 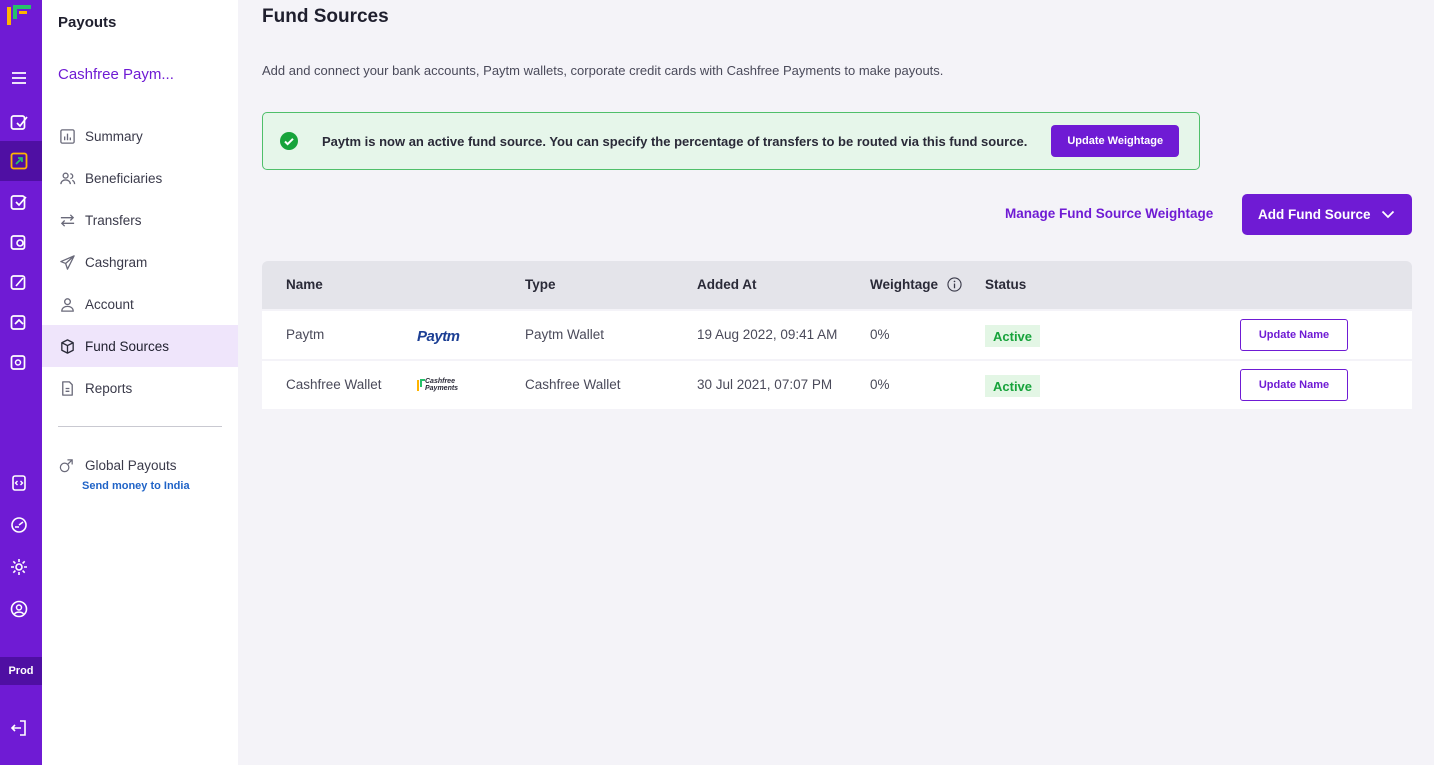 What do you see at coordinates (67, 465) in the screenshot?
I see `globe-transfer-icon` at bounding box center [67, 465].